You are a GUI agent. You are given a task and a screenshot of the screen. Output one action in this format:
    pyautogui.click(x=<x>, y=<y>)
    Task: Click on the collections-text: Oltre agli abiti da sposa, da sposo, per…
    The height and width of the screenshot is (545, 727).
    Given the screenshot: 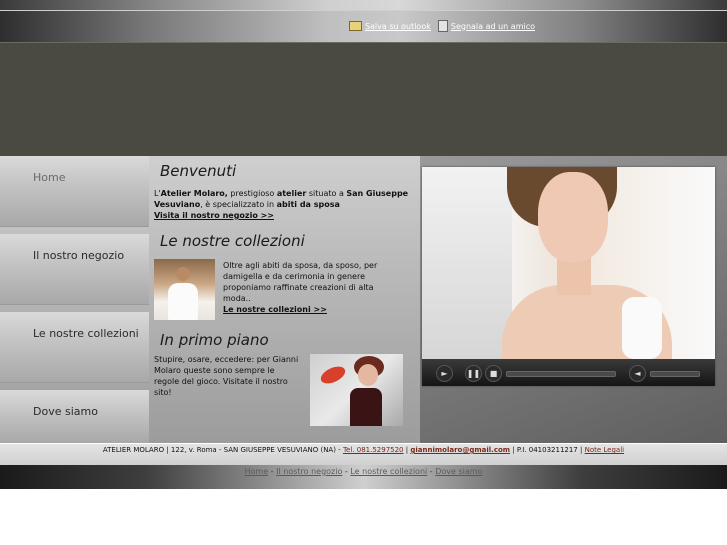 What is the action you would take?
    pyautogui.click(x=300, y=282)
    